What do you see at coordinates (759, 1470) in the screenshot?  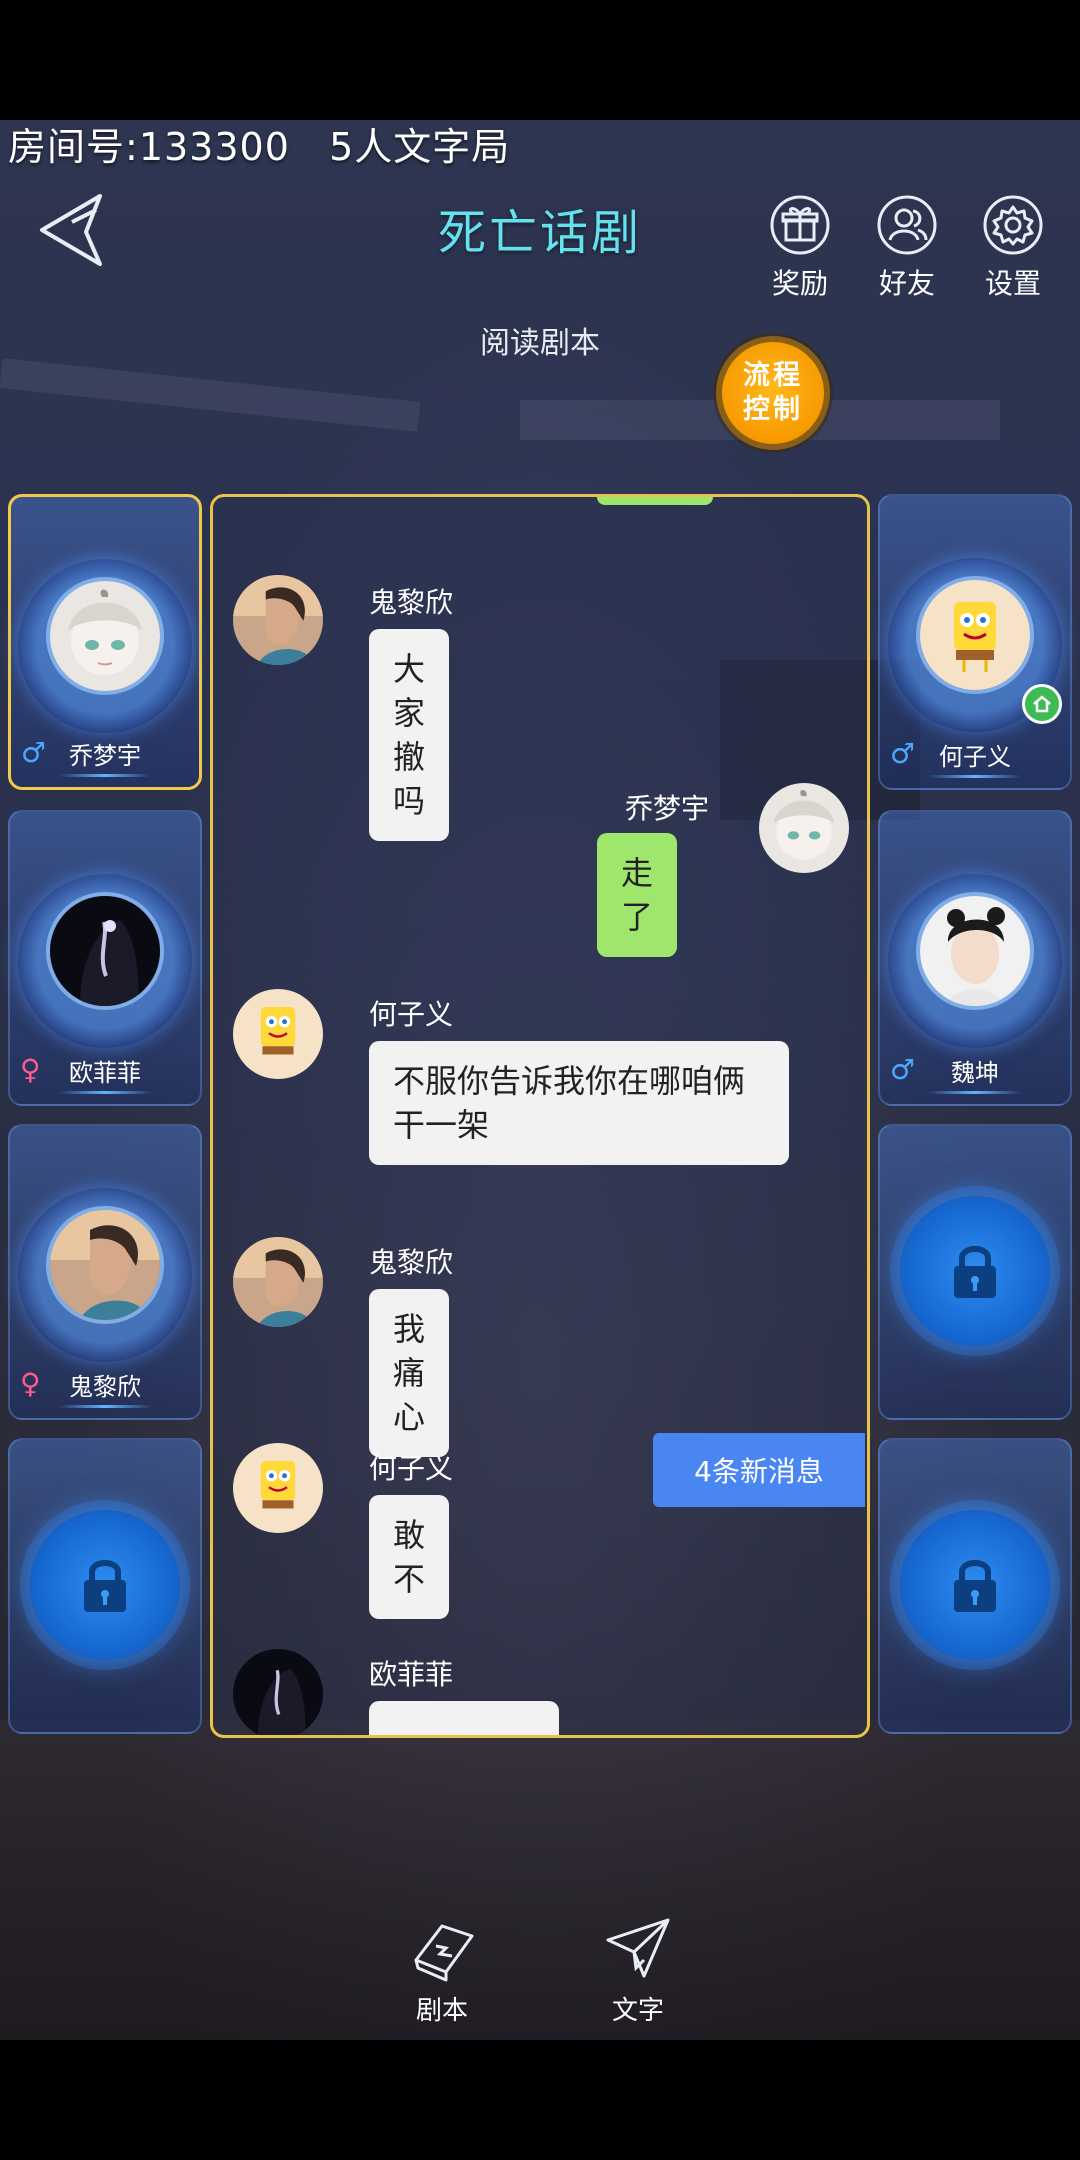 I see `new-messages-button: 4条新消息` at bounding box center [759, 1470].